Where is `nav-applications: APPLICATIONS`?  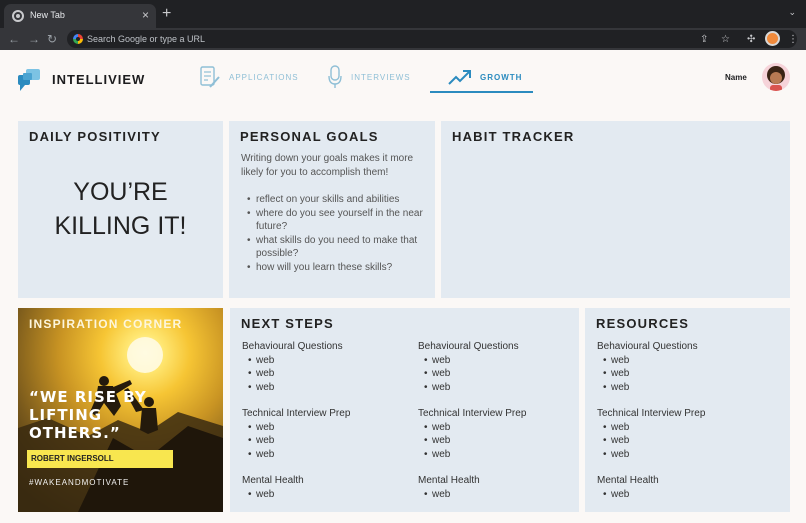
nav-applications: APPLICATIONS is located at coordinates (249, 77).